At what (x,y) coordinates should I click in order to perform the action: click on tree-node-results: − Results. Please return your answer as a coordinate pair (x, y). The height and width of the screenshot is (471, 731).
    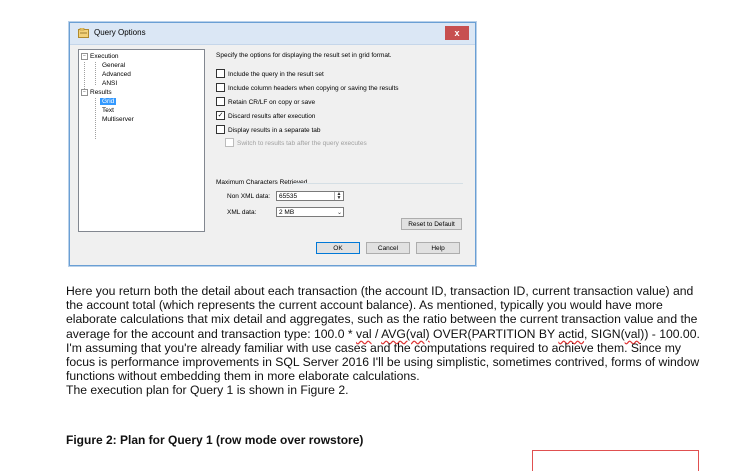
    Looking at the image, I should click on (96, 92).